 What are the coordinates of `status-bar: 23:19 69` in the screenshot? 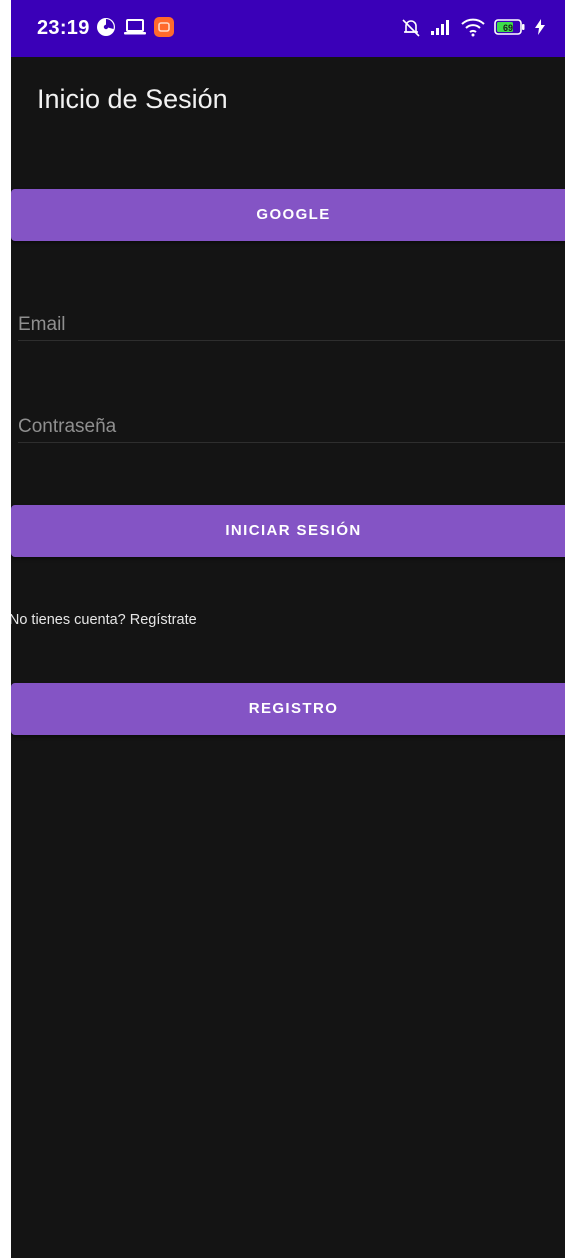 It's located at (288, 28).